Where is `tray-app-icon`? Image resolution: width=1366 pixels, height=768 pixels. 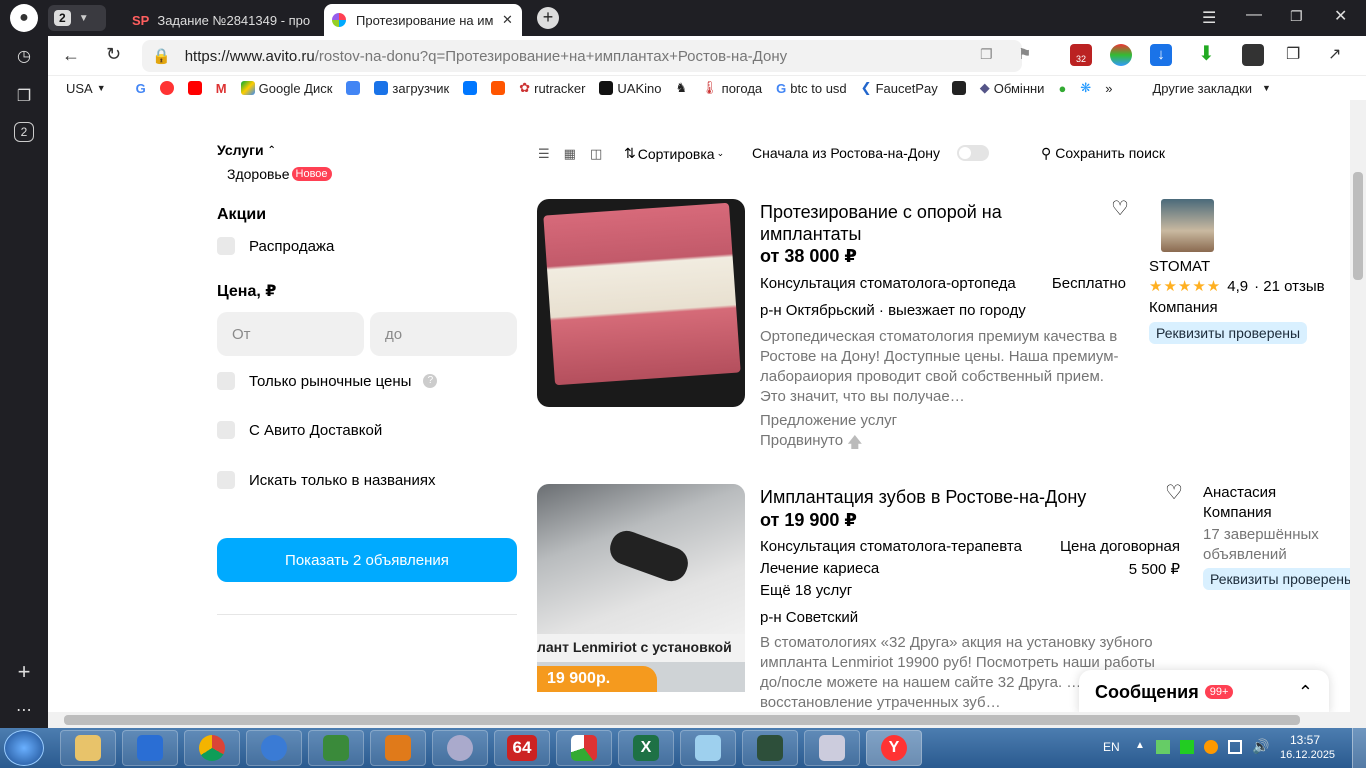 tray-app-icon is located at coordinates (1163, 747).